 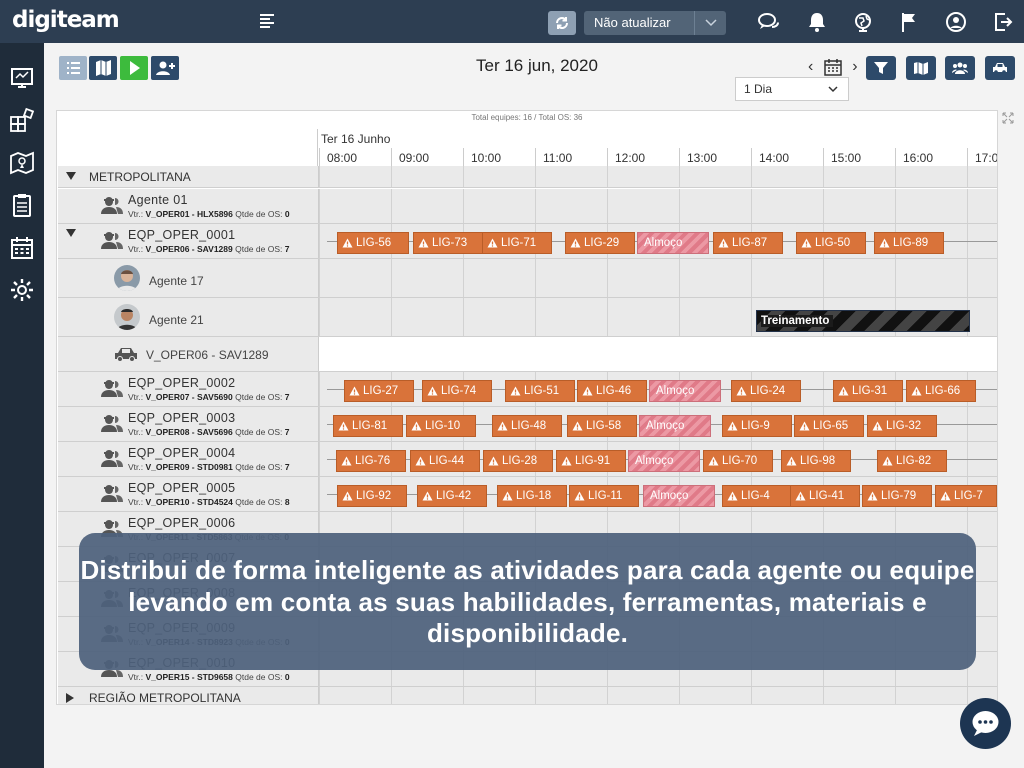 What do you see at coordinates (127, 317) in the screenshot?
I see `agent-avatar` at bounding box center [127, 317].